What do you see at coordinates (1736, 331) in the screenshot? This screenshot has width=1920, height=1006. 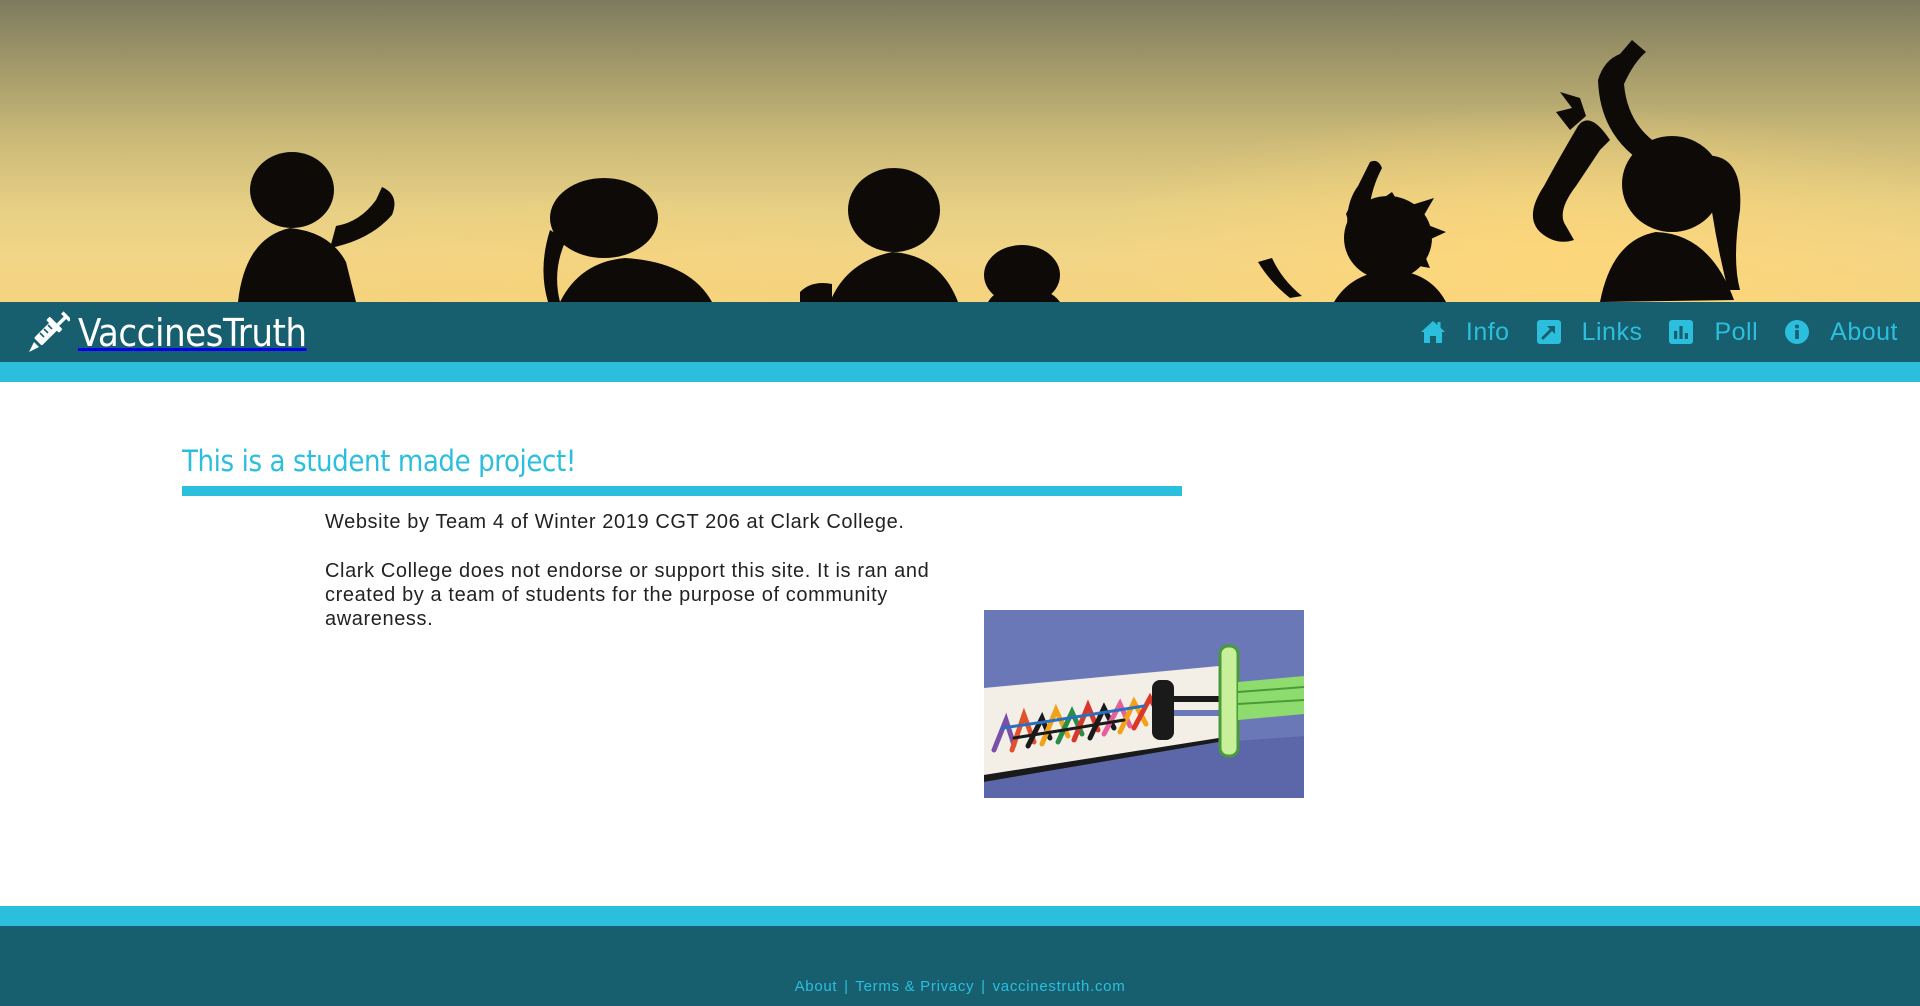 I see `nav-item-label: Poll` at bounding box center [1736, 331].